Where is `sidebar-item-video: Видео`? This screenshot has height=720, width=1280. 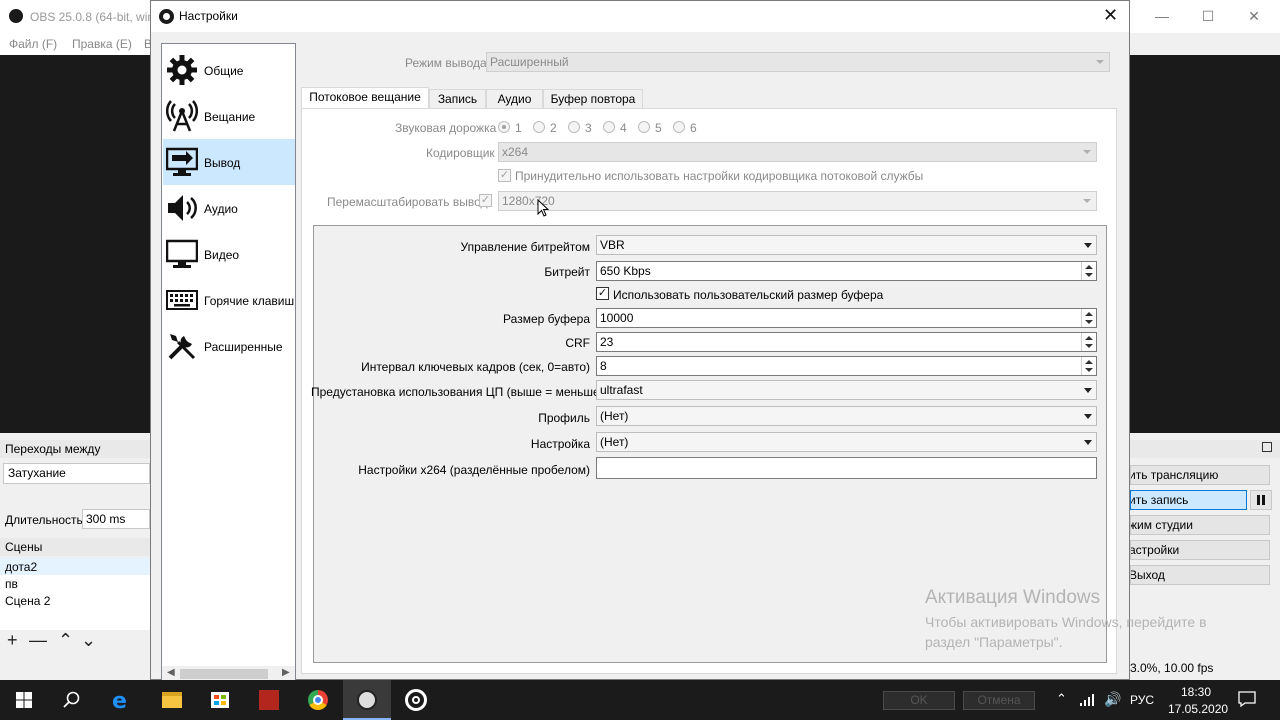
sidebar-item-video: Видео is located at coordinates (229, 254).